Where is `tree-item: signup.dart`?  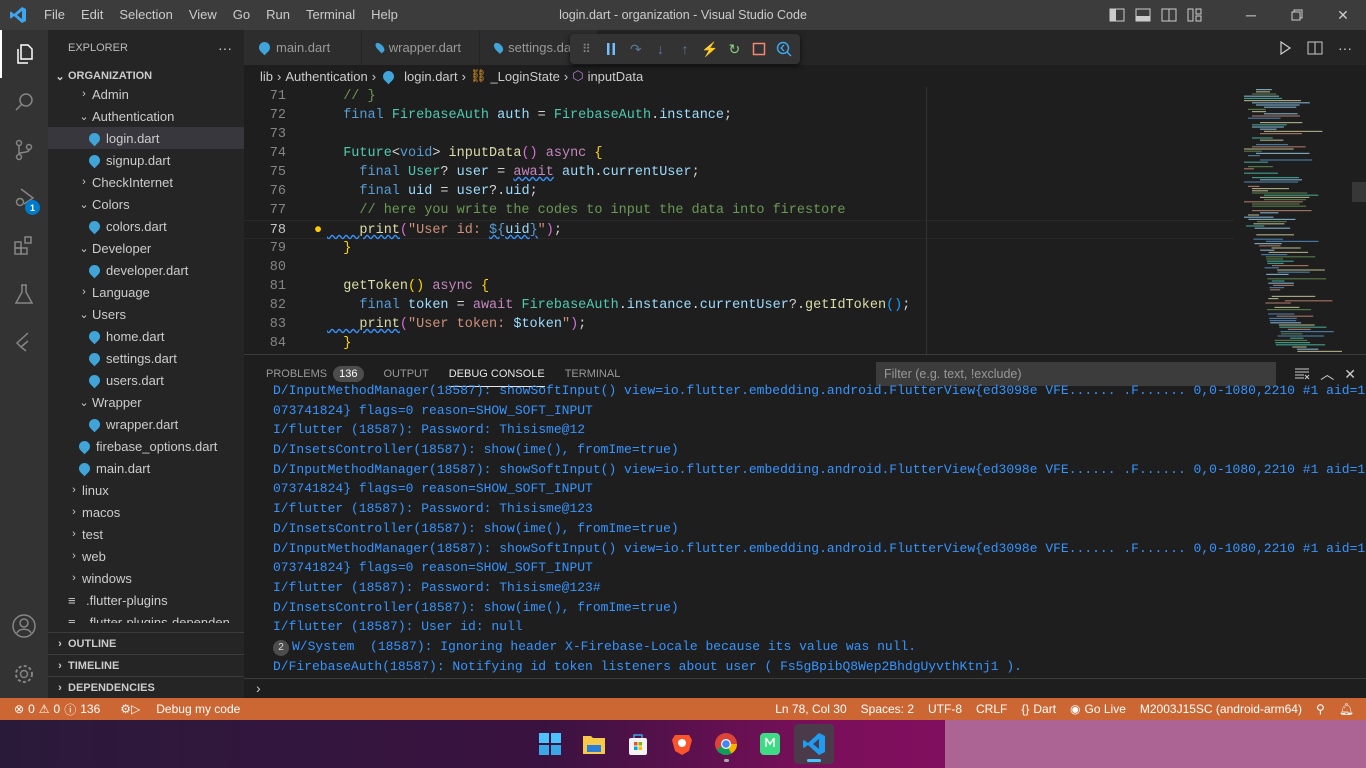
tree-item: signup.dart is located at coordinates (146, 160).